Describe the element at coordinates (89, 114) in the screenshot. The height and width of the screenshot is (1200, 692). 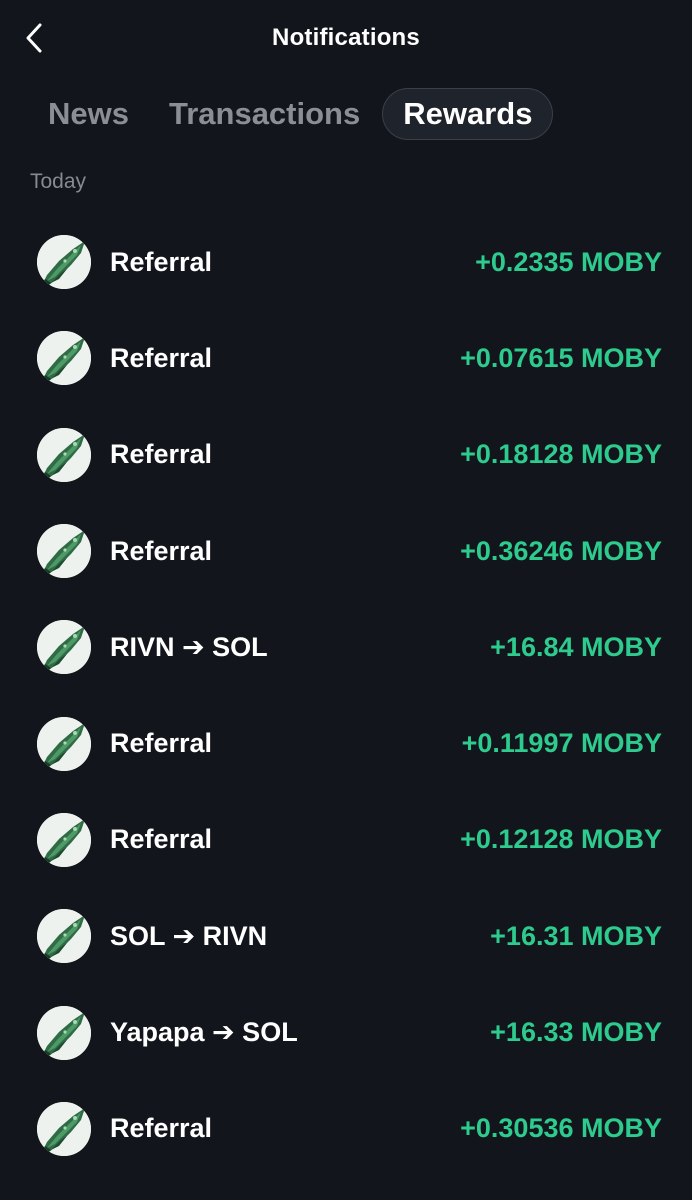
I see `tab-news: News` at that location.